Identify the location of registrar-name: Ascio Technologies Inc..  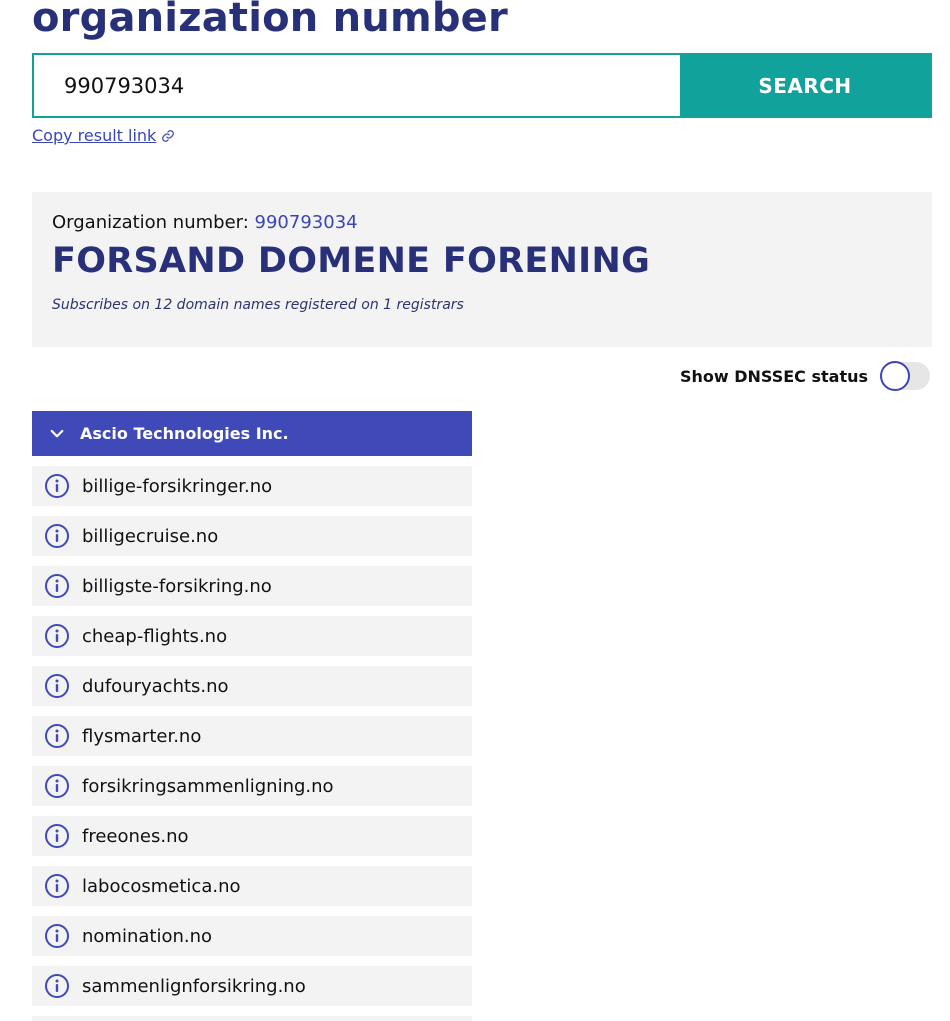
(184, 433).